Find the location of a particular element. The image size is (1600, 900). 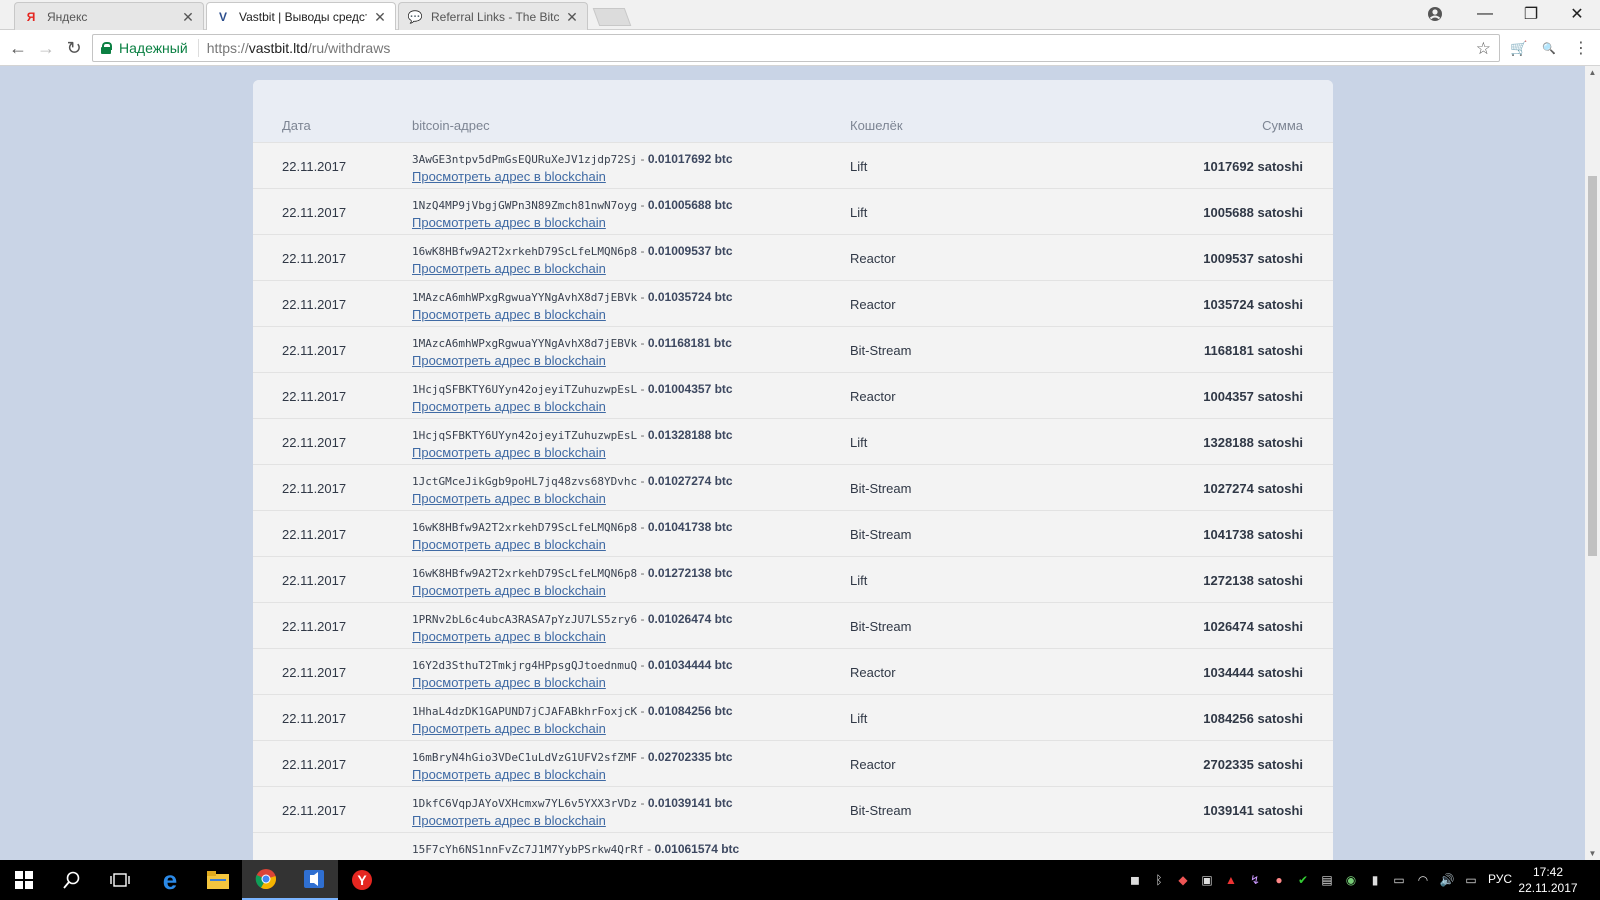

page-scrollbar: ▲ ▼ is located at coordinates (1592, 463).